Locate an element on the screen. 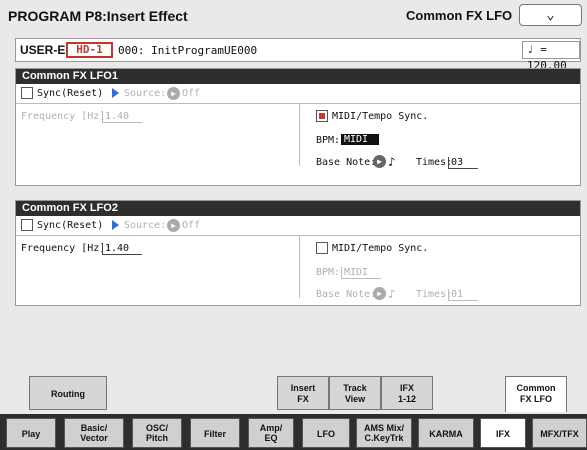 This screenshot has height=450, width=587. tempo-field: ♩ = 120.00 is located at coordinates (551, 57).